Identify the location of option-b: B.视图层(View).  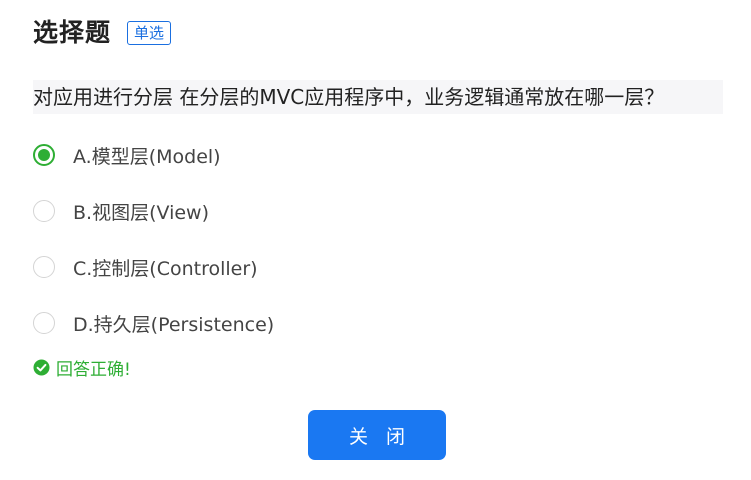
(153, 211).